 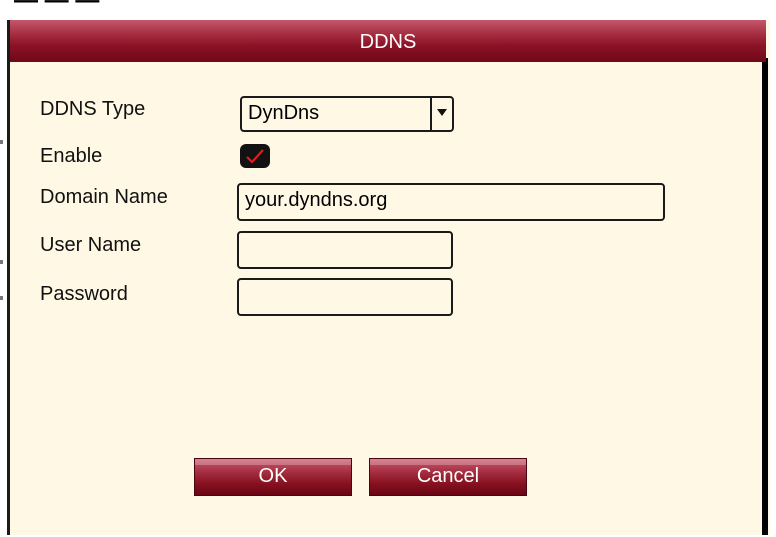 I want to click on ok-button: OK, so click(x=273, y=477).